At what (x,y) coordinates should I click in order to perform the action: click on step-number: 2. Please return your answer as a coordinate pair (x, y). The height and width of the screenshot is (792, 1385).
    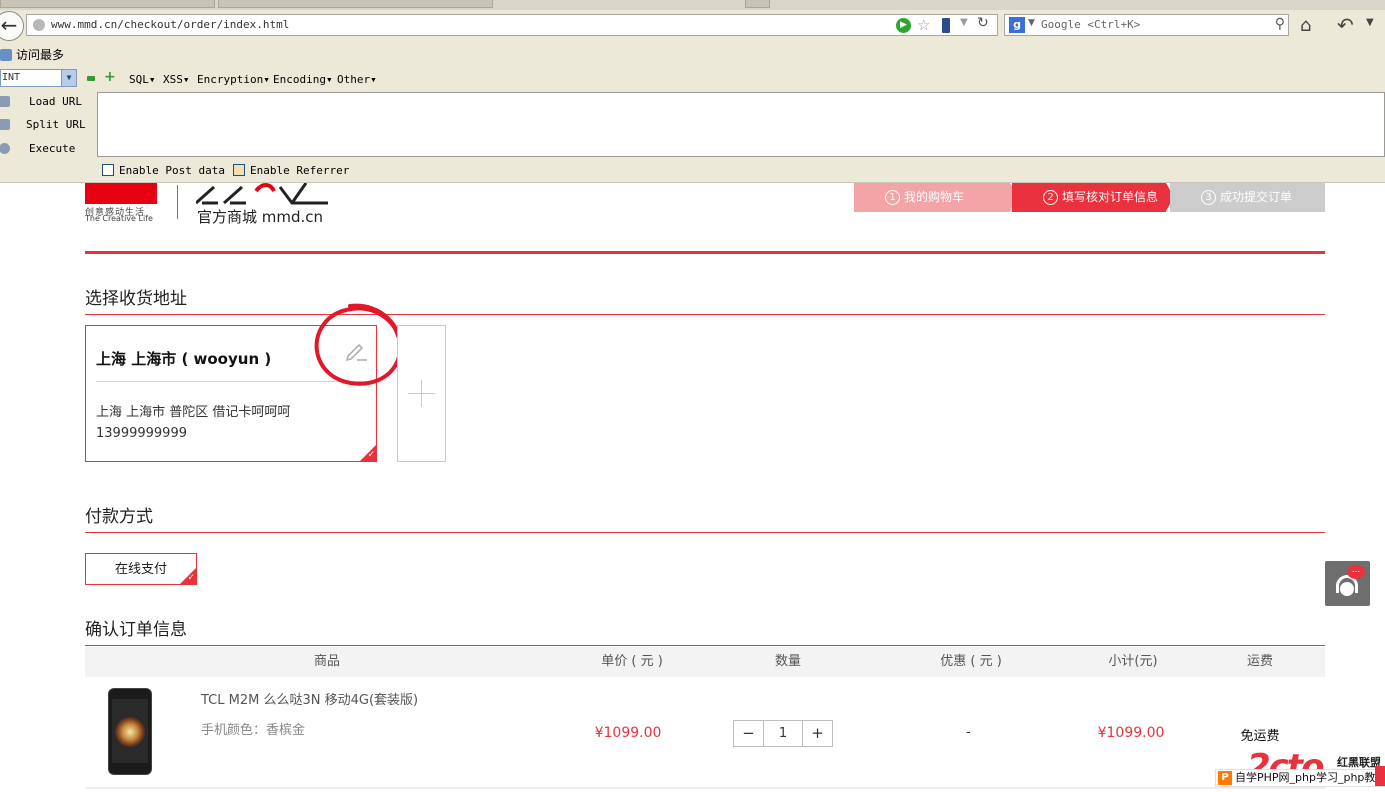
    Looking at the image, I should click on (1050, 197).